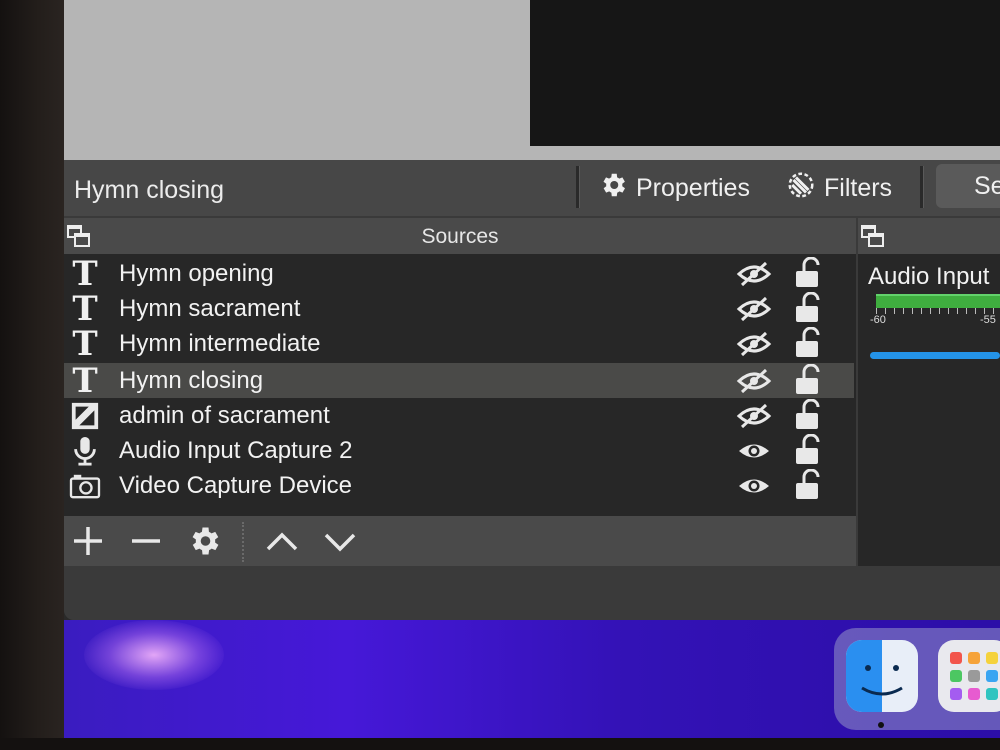  Describe the element at coordinates (340, 541) in the screenshot. I see `move-down-icon` at that location.